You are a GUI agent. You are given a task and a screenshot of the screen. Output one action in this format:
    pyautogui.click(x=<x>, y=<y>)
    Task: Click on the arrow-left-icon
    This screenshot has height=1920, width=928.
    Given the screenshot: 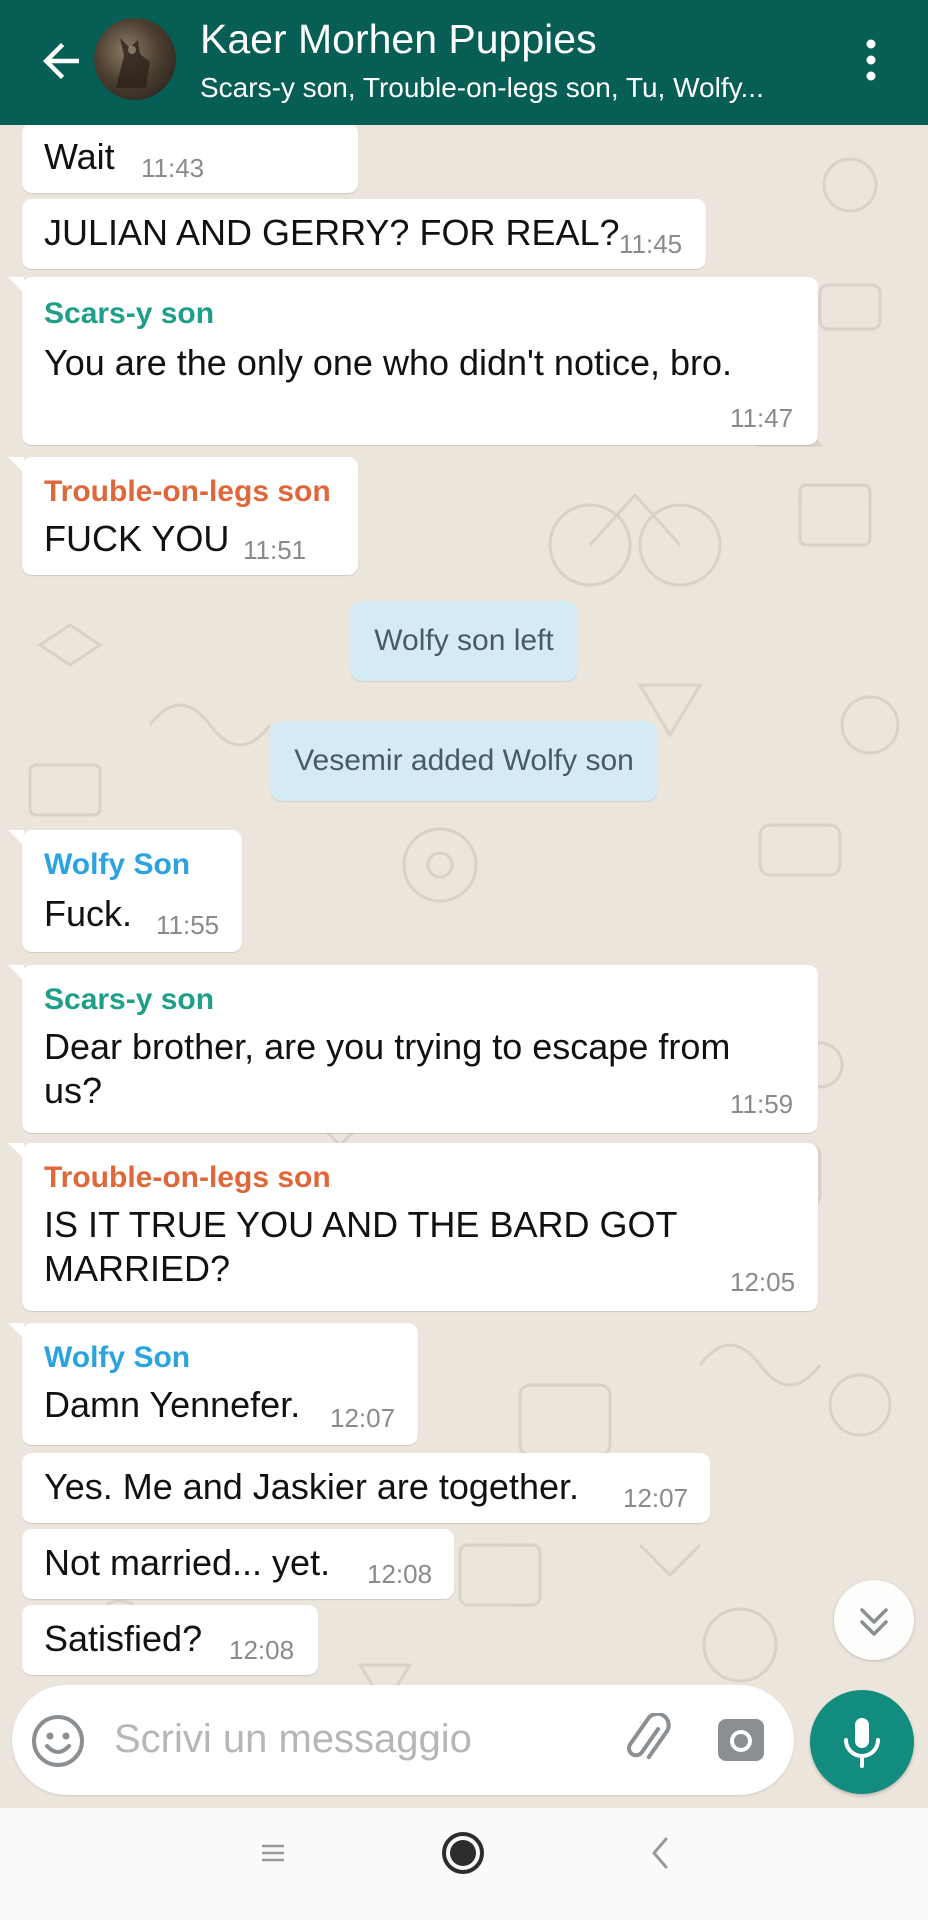 What is the action you would take?
    pyautogui.click(x=61, y=61)
    